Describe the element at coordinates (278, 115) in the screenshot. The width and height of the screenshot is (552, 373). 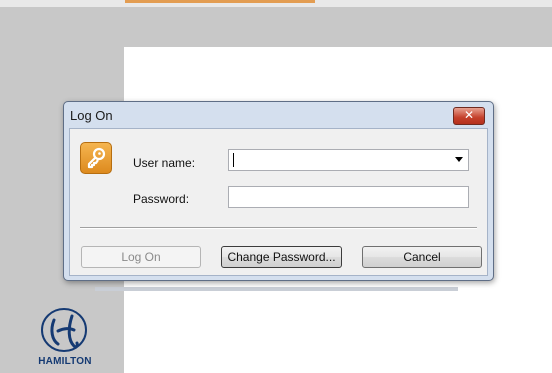
I see `dialog-titlebar: Log On ✕` at that location.